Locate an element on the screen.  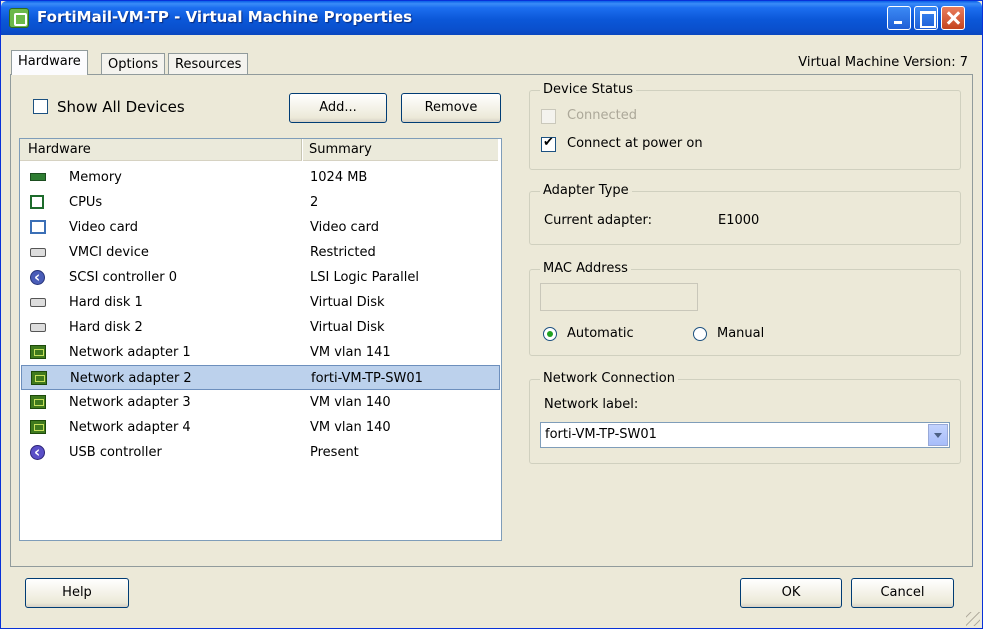
hardware-name: Hard disk 1 is located at coordinates (106, 302).